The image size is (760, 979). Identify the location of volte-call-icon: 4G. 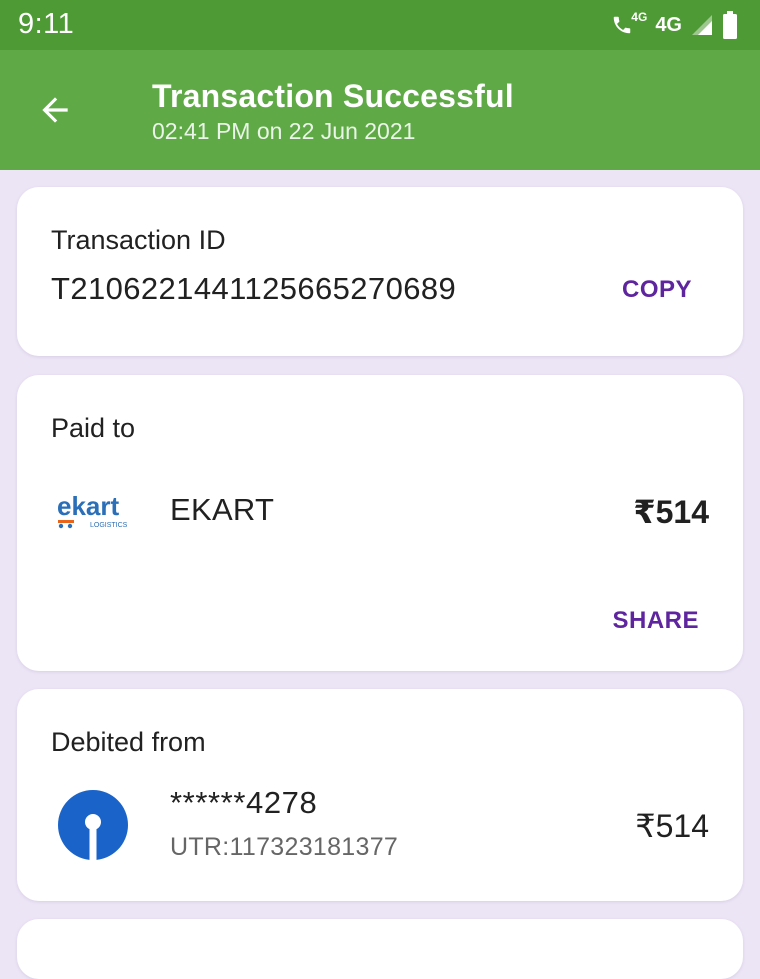
(629, 23).